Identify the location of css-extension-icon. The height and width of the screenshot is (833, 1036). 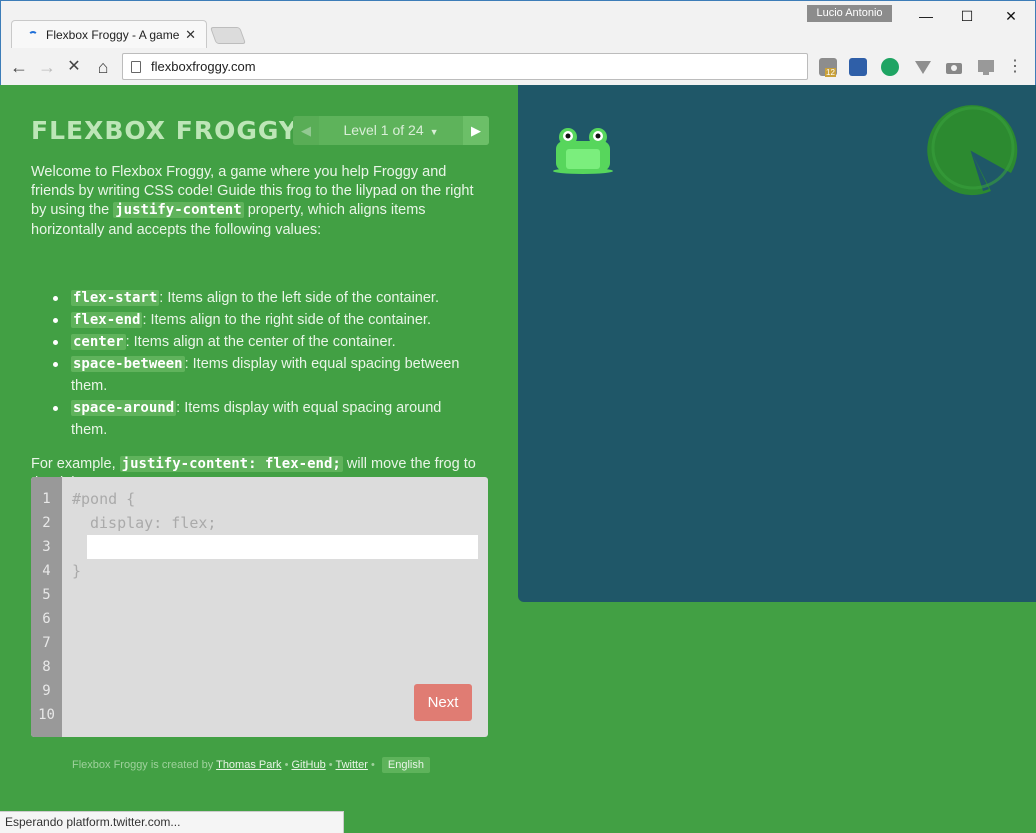
(986, 67).